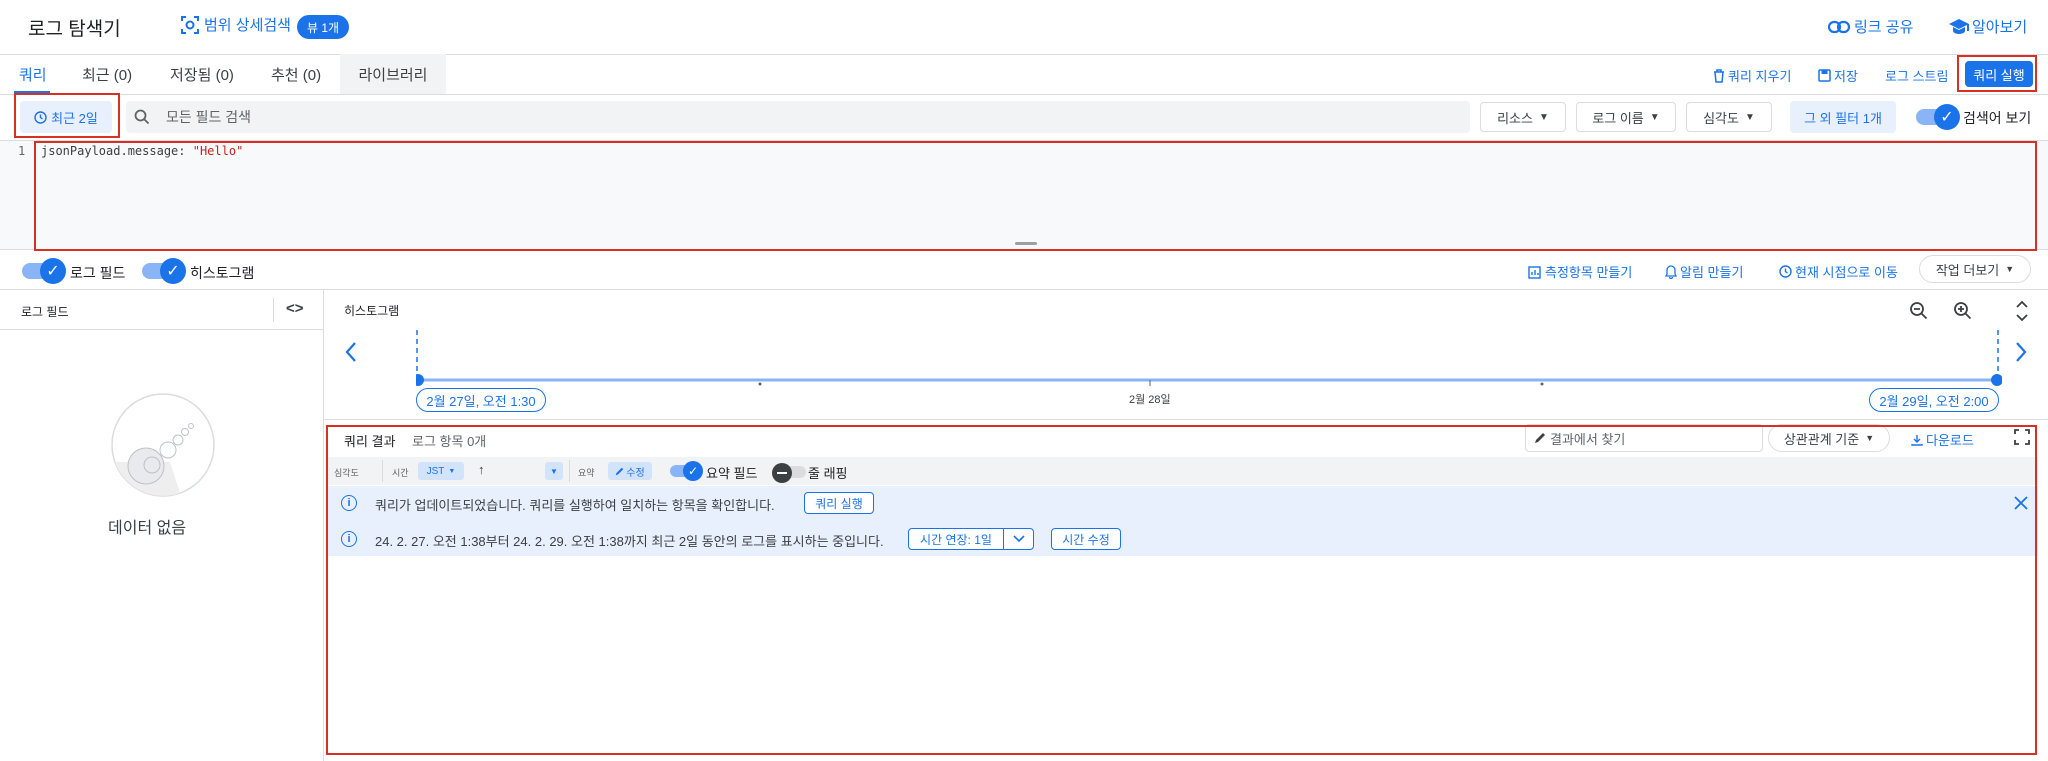 The width and height of the screenshot is (2048, 761). I want to click on view-badge: 뷰 1개, so click(323, 27).